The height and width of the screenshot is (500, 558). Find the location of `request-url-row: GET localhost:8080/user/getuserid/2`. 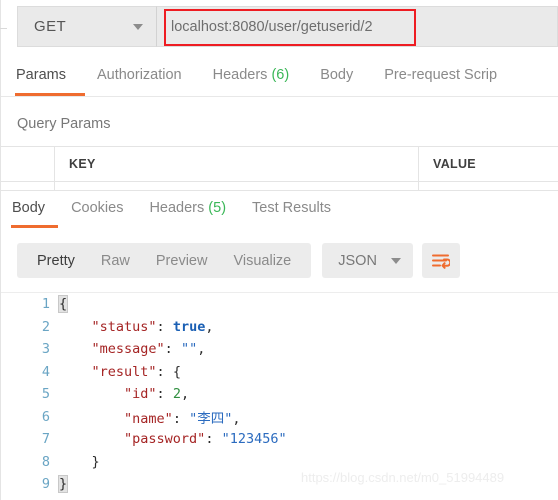

request-url-row: GET localhost:8080/user/getuserid/2 is located at coordinates (287, 26).